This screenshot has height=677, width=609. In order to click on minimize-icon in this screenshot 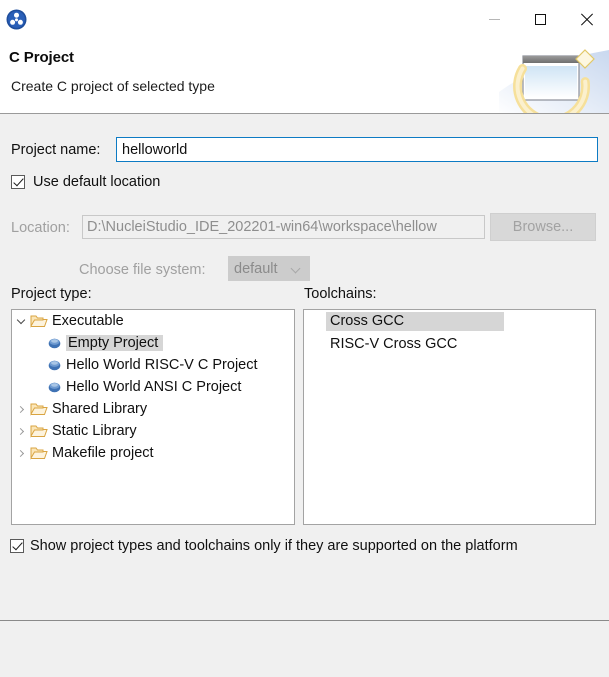, I will do `click(494, 19)`.